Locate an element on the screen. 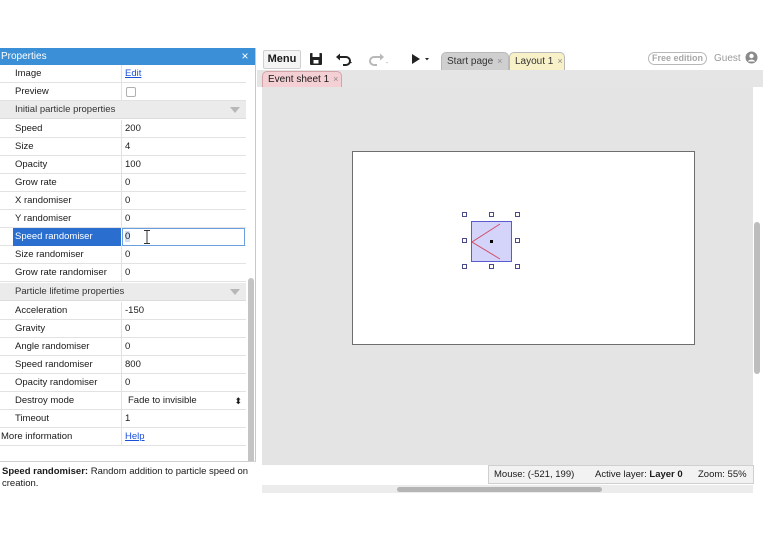  resize-handle-bottom-right is located at coordinates (517, 266).